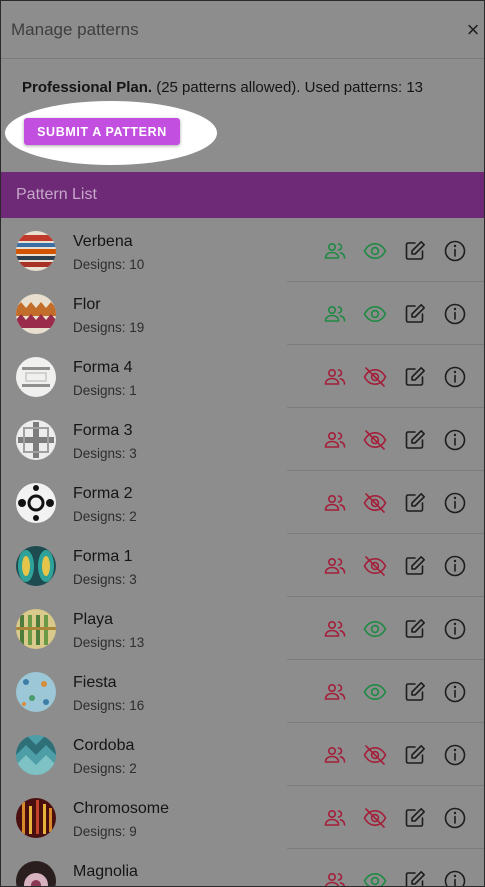 Image resolution: width=485 pixels, height=887 pixels. Describe the element at coordinates (102, 131) in the screenshot. I see `submit-pattern-button: SUBMIT A PATTERN` at that location.